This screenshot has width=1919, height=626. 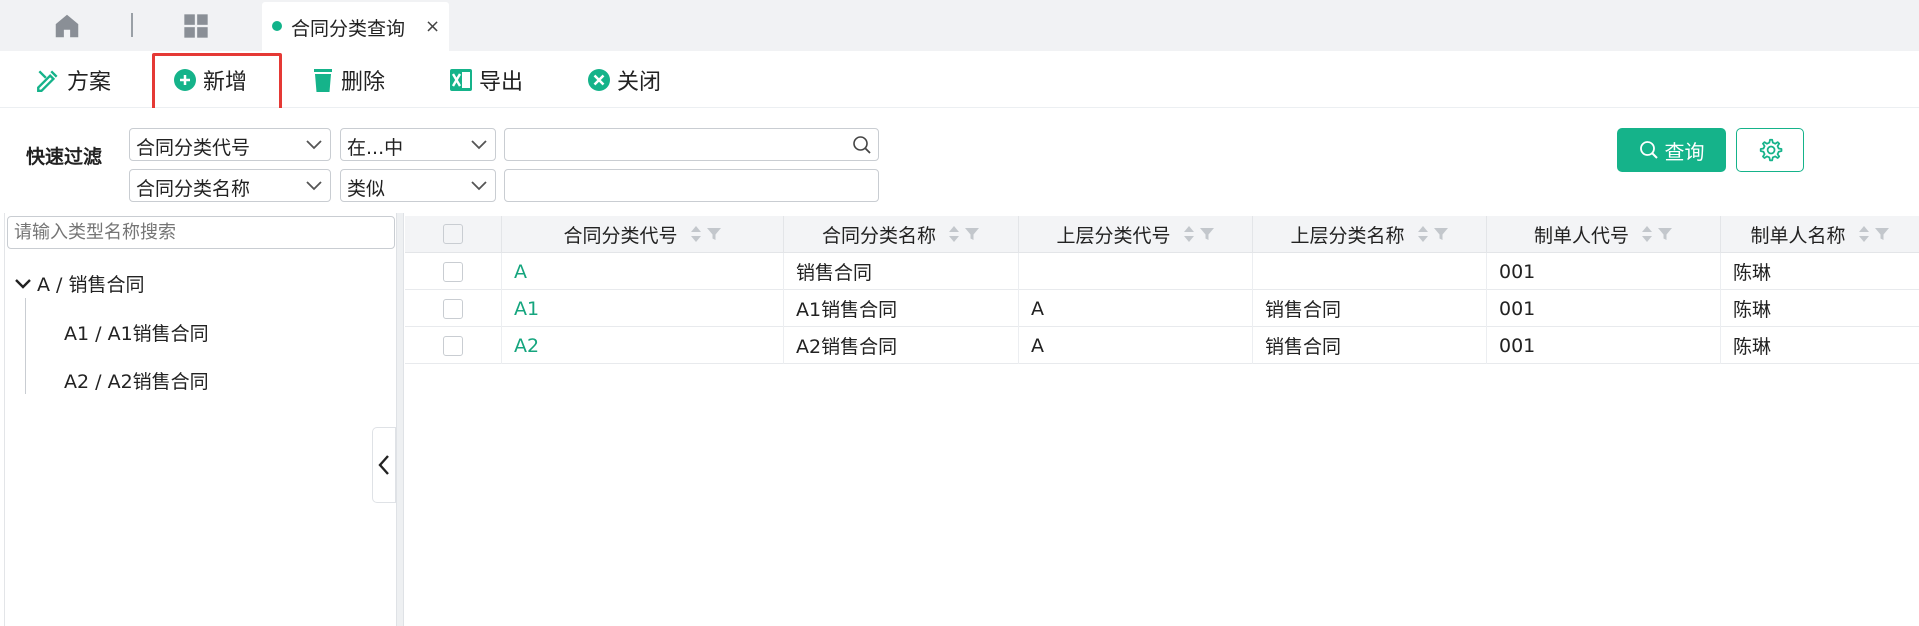 I want to click on cell-category-name: 销售合同, so click(x=901, y=271).